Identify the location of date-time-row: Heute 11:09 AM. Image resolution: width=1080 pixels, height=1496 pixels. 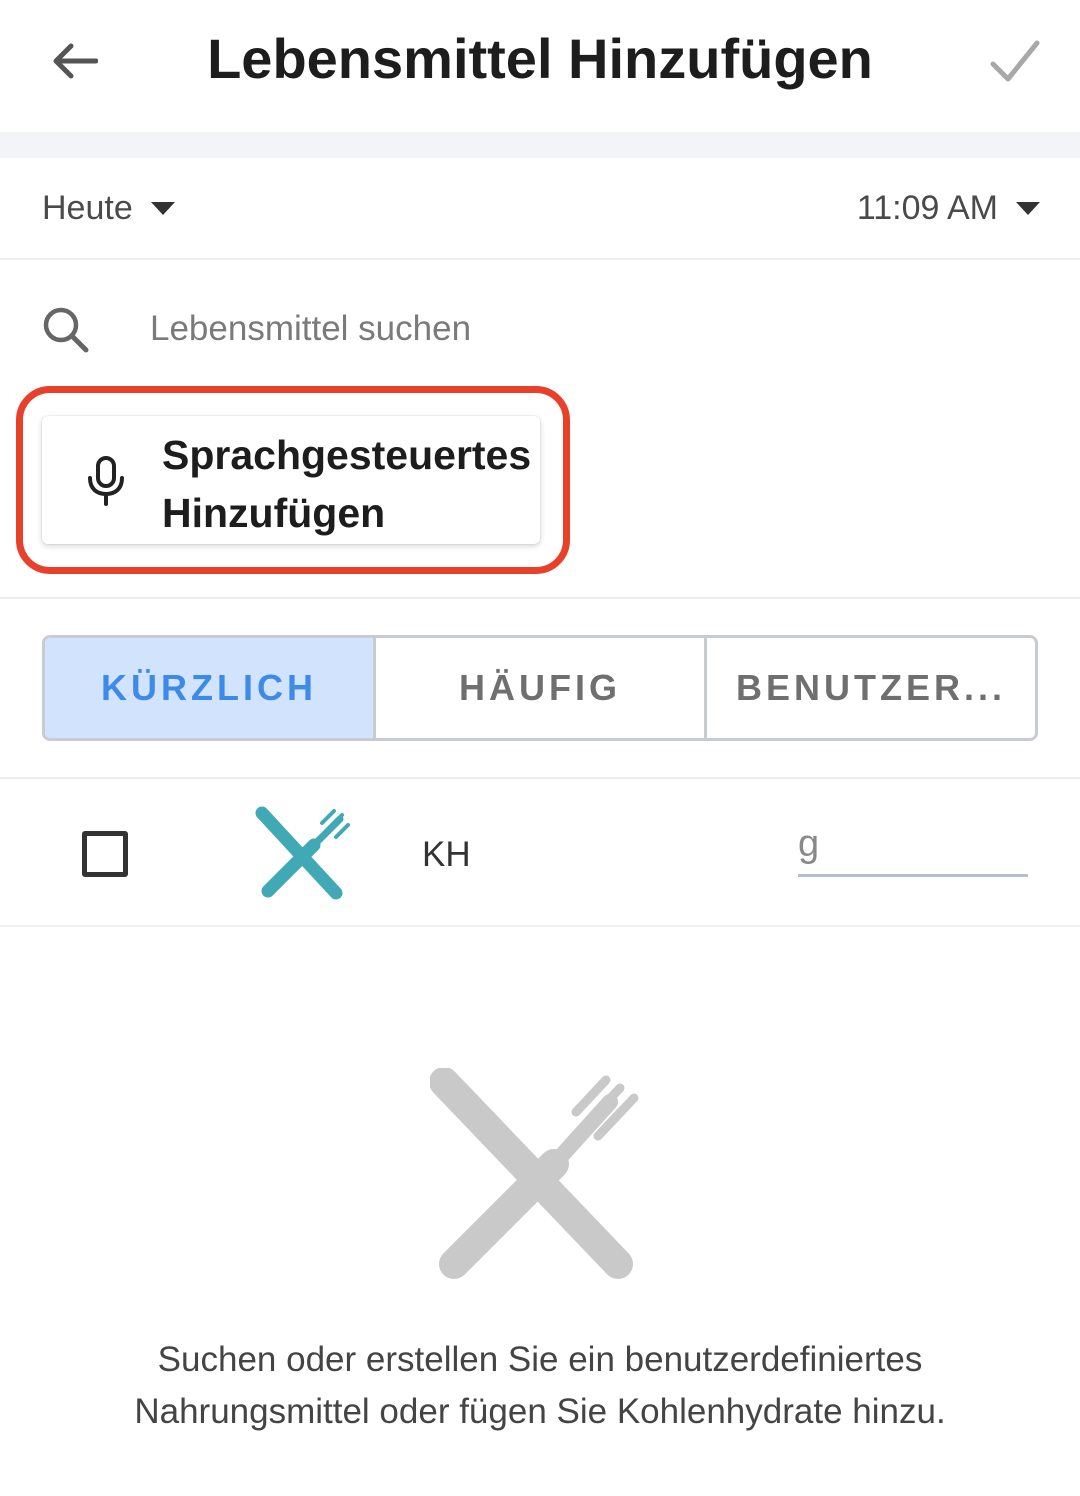
(540, 209).